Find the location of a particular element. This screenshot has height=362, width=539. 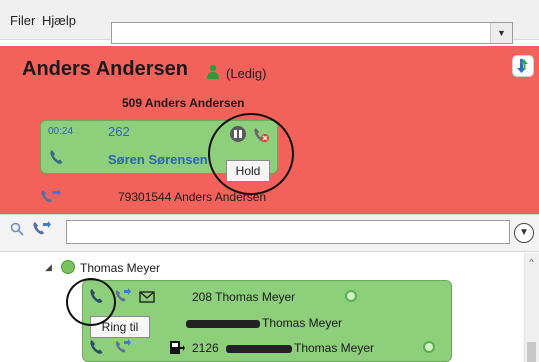

refresh-icon is located at coordinates (523, 66).